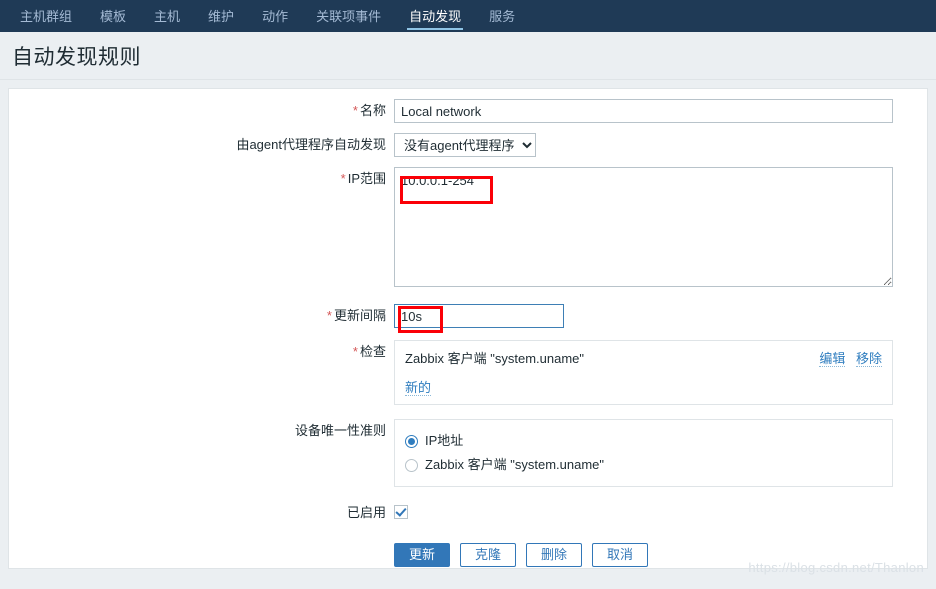 The image size is (936, 589). What do you see at coordinates (868, 359) in the screenshot?
I see `check-remove-link: 移除` at bounding box center [868, 359].